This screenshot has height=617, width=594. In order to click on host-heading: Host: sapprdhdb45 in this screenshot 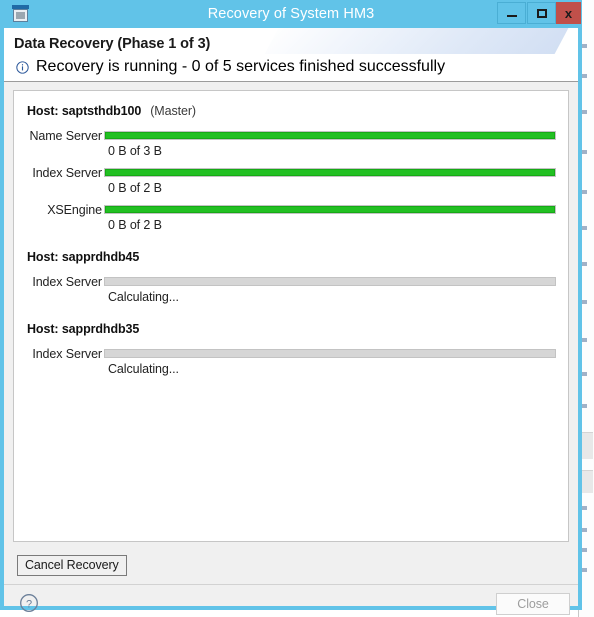, I will do `click(291, 257)`.